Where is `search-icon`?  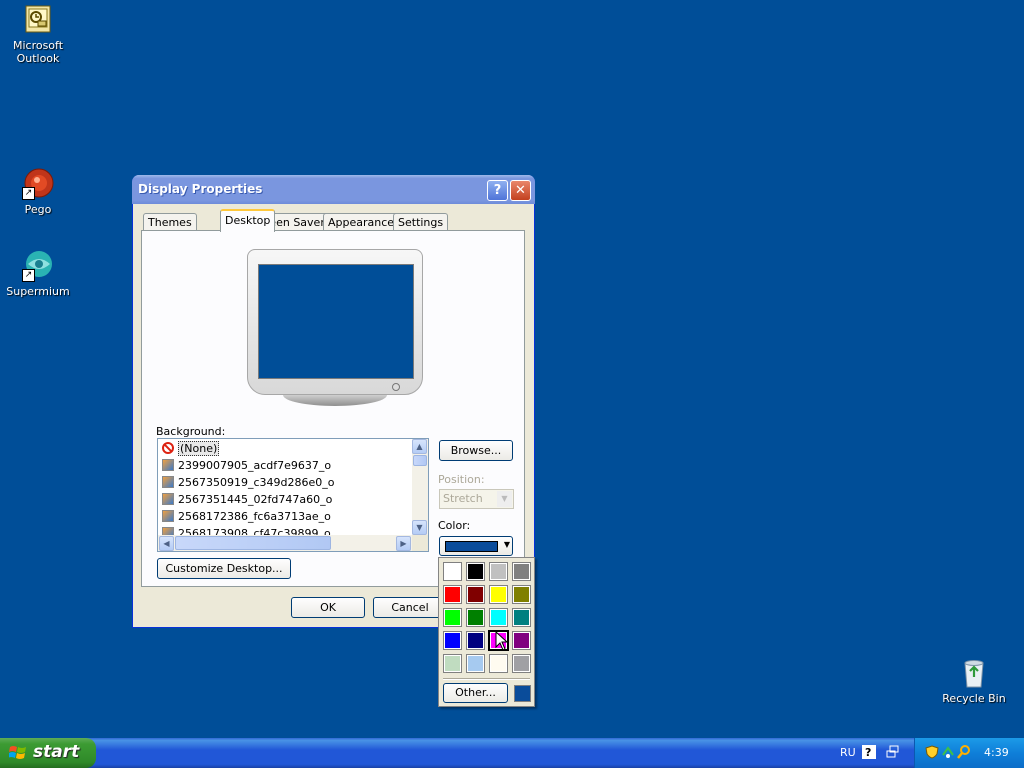 search-icon is located at coordinates (964, 752).